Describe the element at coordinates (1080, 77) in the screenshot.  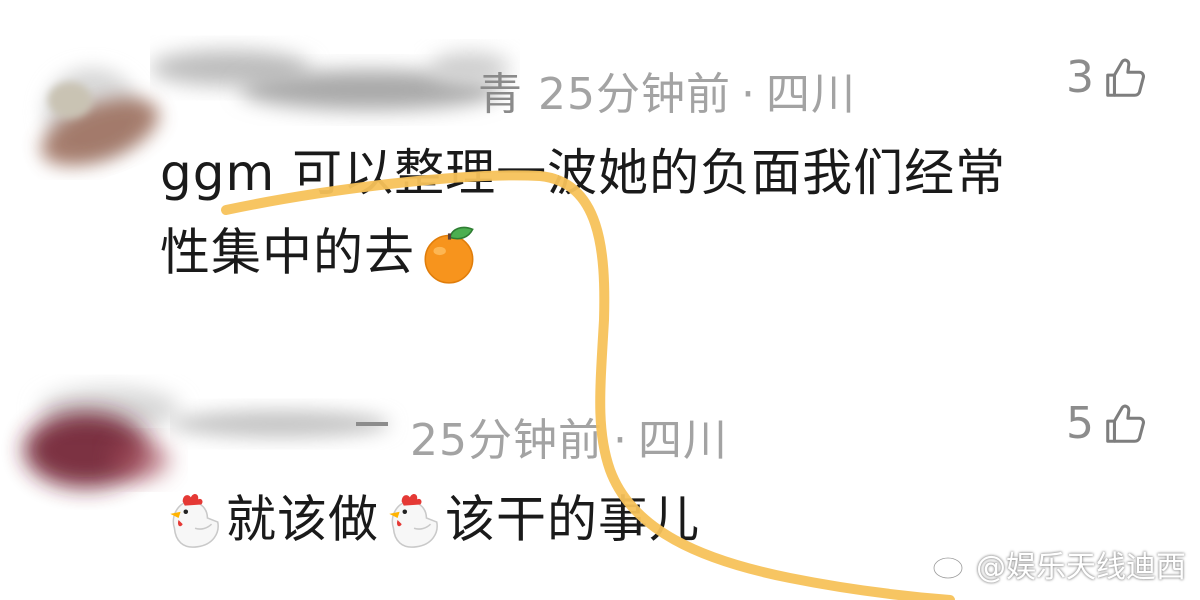
I see `like-count: 3` at that location.